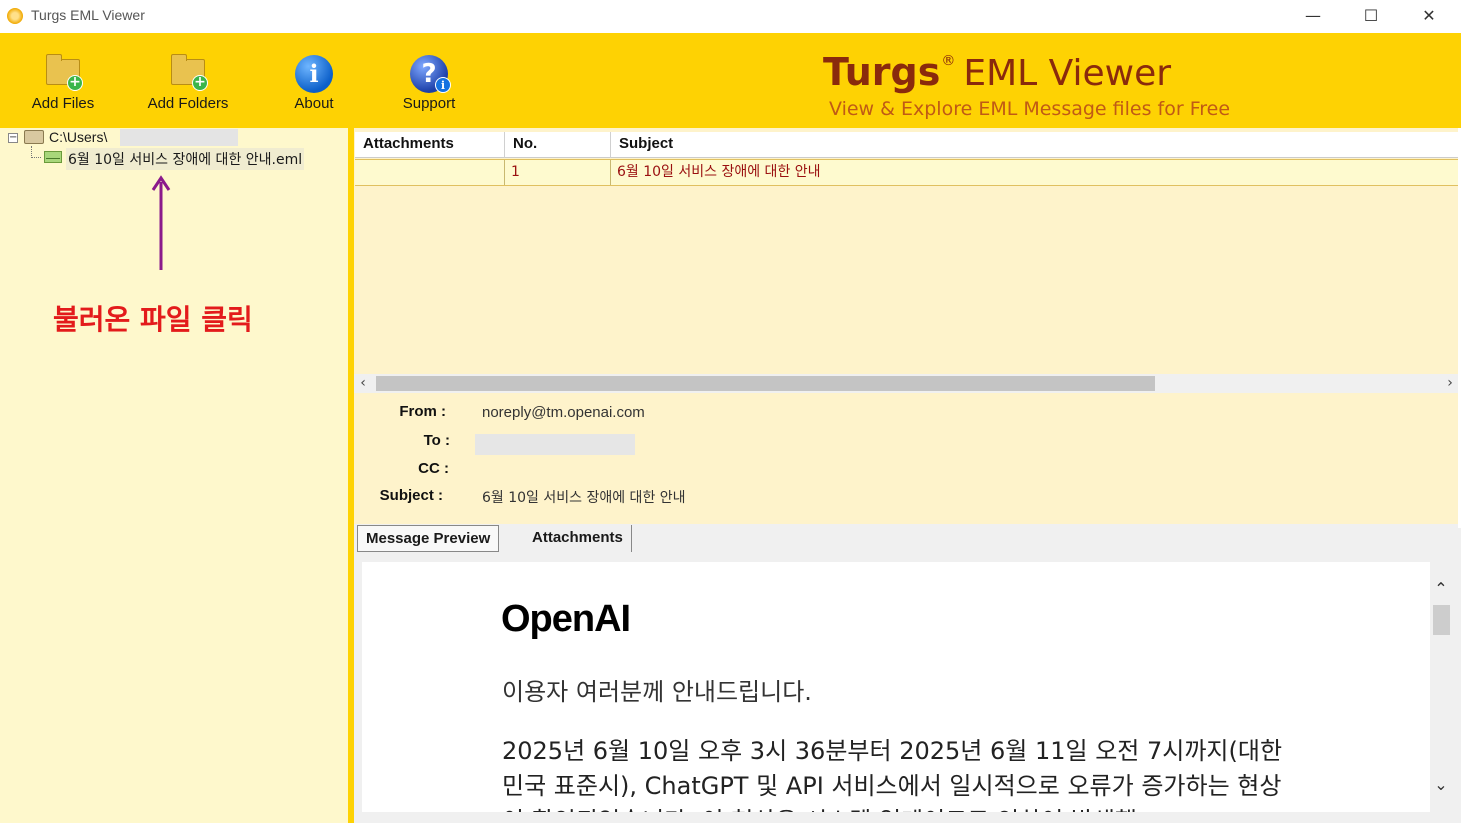 The width and height of the screenshot is (1461, 823). What do you see at coordinates (1371, 16) in the screenshot?
I see `maximize-button: ☐` at bounding box center [1371, 16].